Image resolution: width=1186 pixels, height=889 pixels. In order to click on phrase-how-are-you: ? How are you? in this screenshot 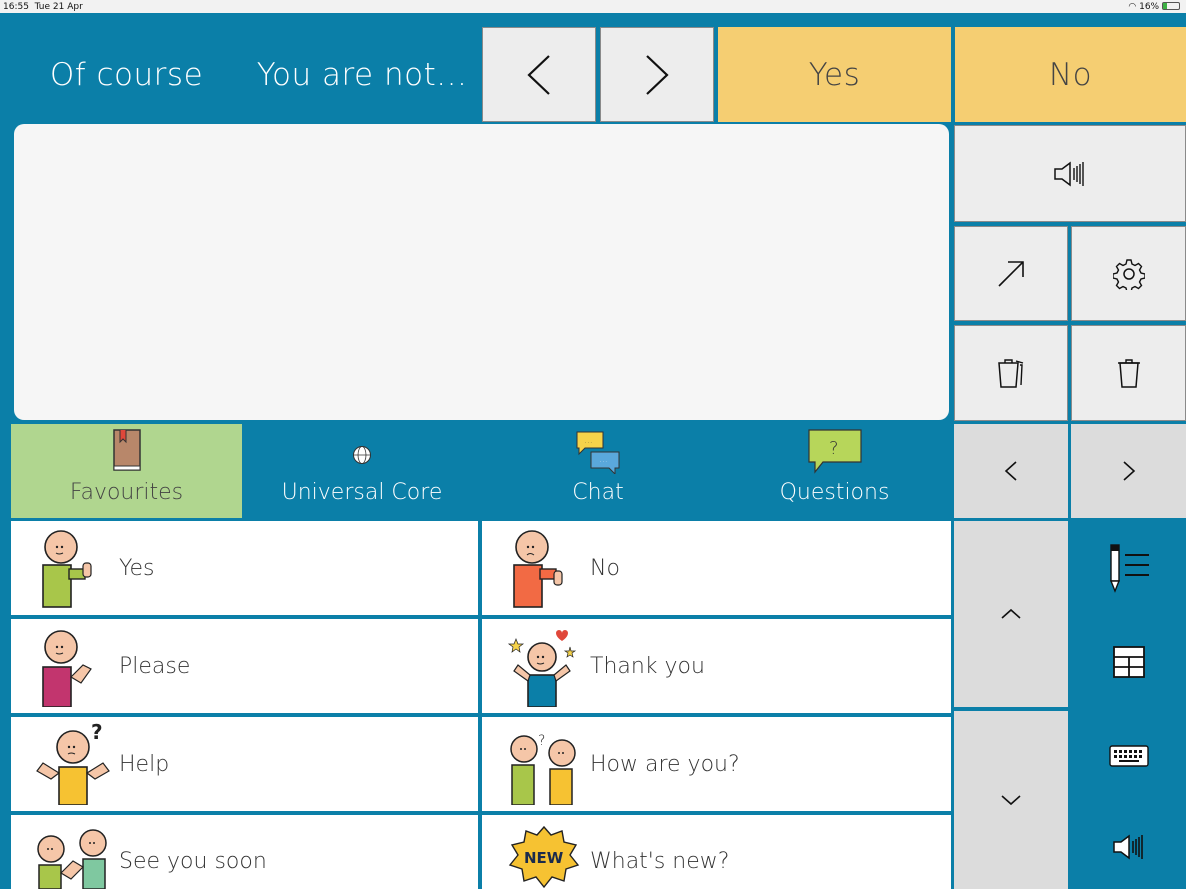, I will do `click(716, 764)`.